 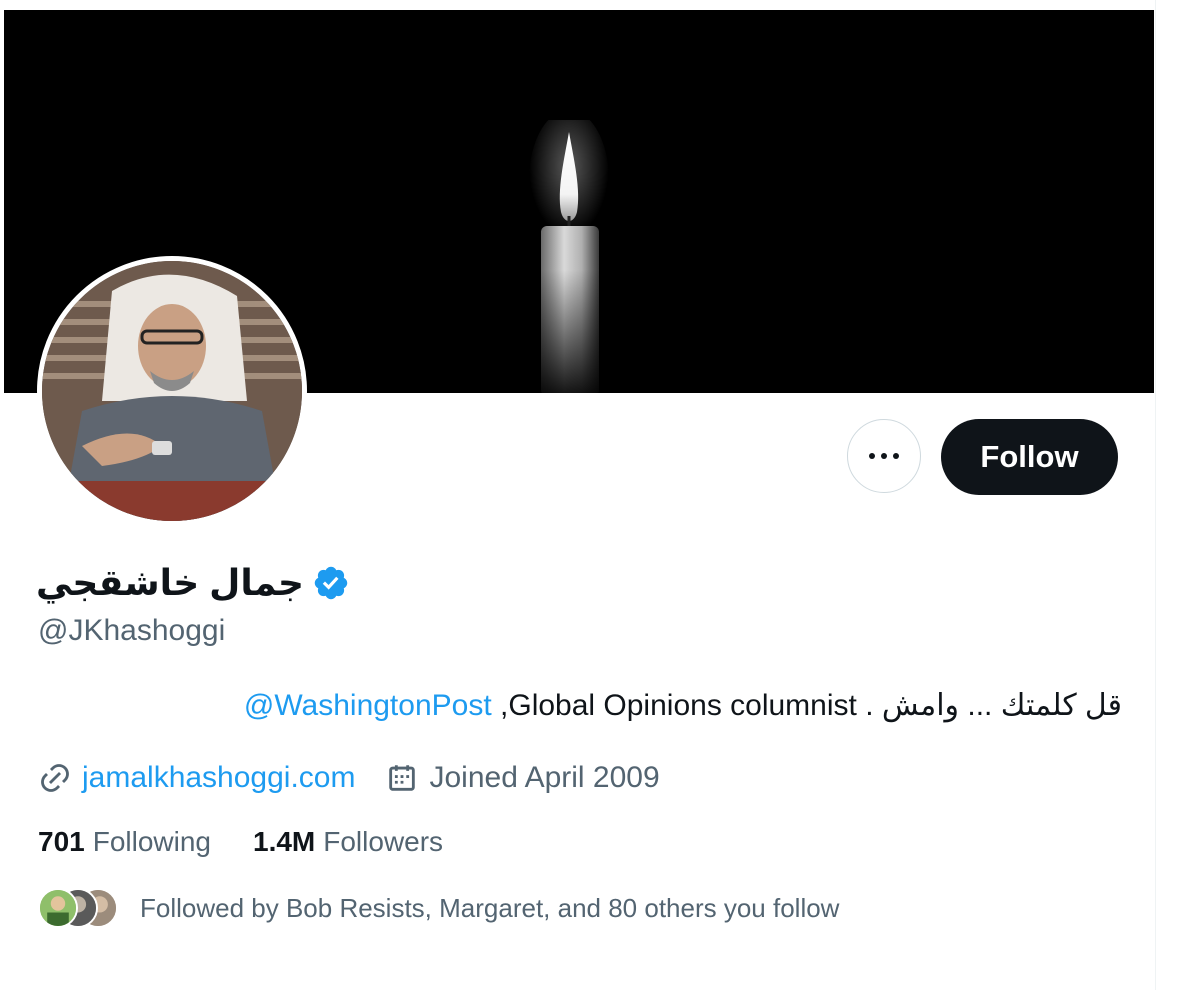 I want to click on follow-button: Follow, so click(x=1029, y=457).